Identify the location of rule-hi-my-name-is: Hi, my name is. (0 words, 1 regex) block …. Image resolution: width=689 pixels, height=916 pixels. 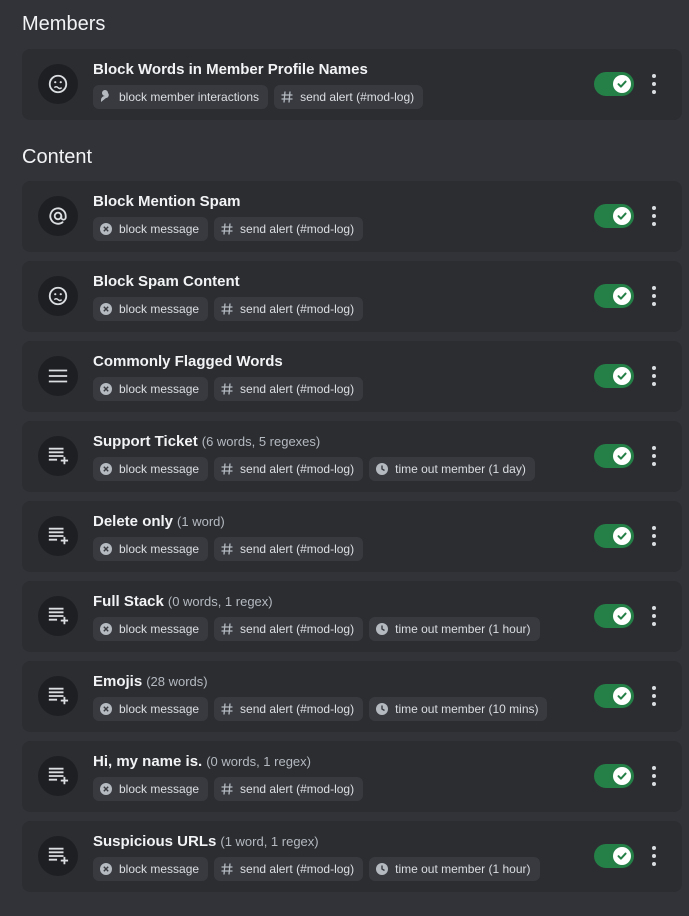
(352, 776).